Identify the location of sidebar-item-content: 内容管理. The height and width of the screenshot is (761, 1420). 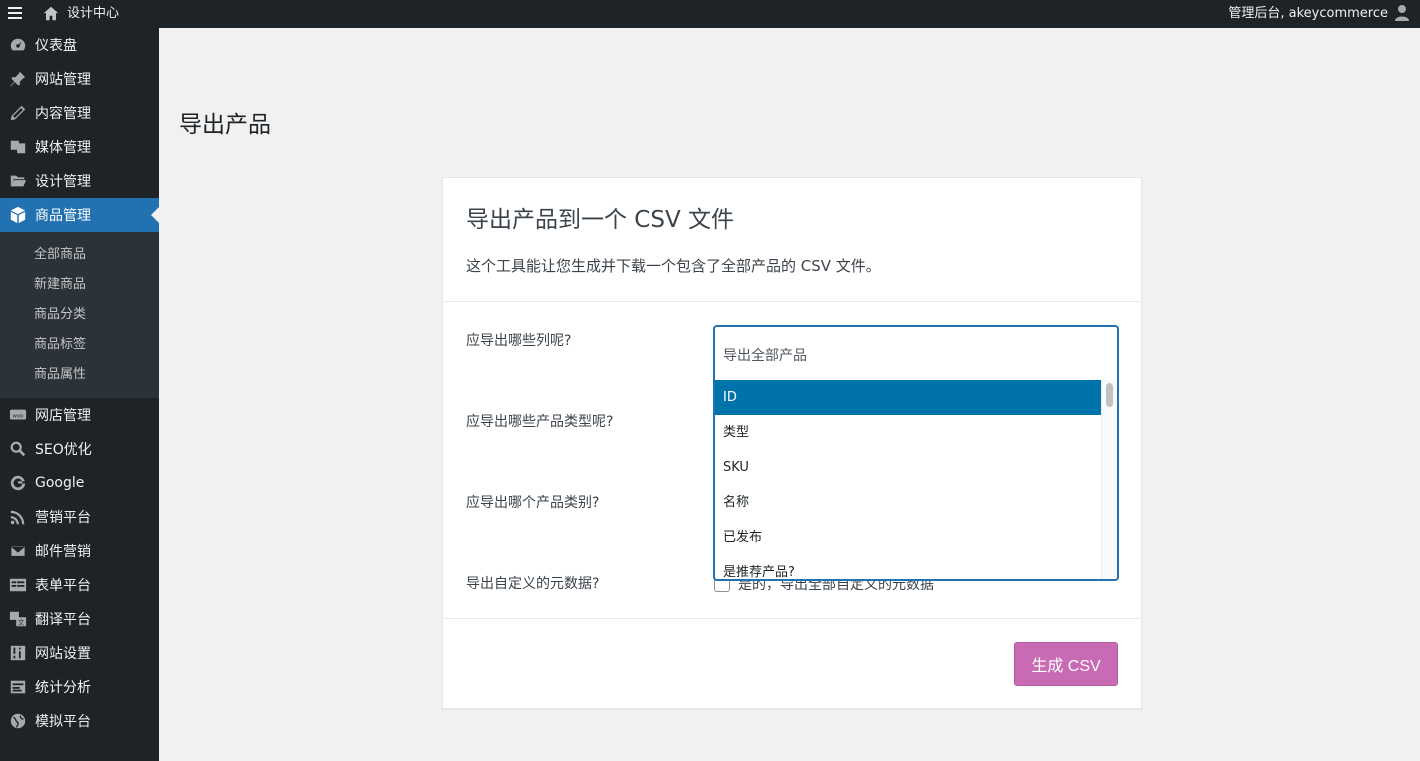
(79, 113).